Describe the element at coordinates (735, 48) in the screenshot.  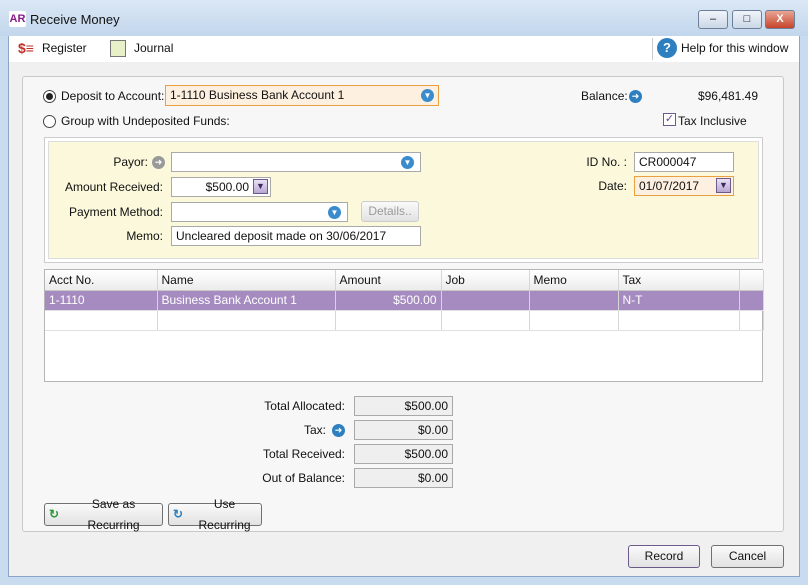
I see `help-label: Help for this window` at that location.